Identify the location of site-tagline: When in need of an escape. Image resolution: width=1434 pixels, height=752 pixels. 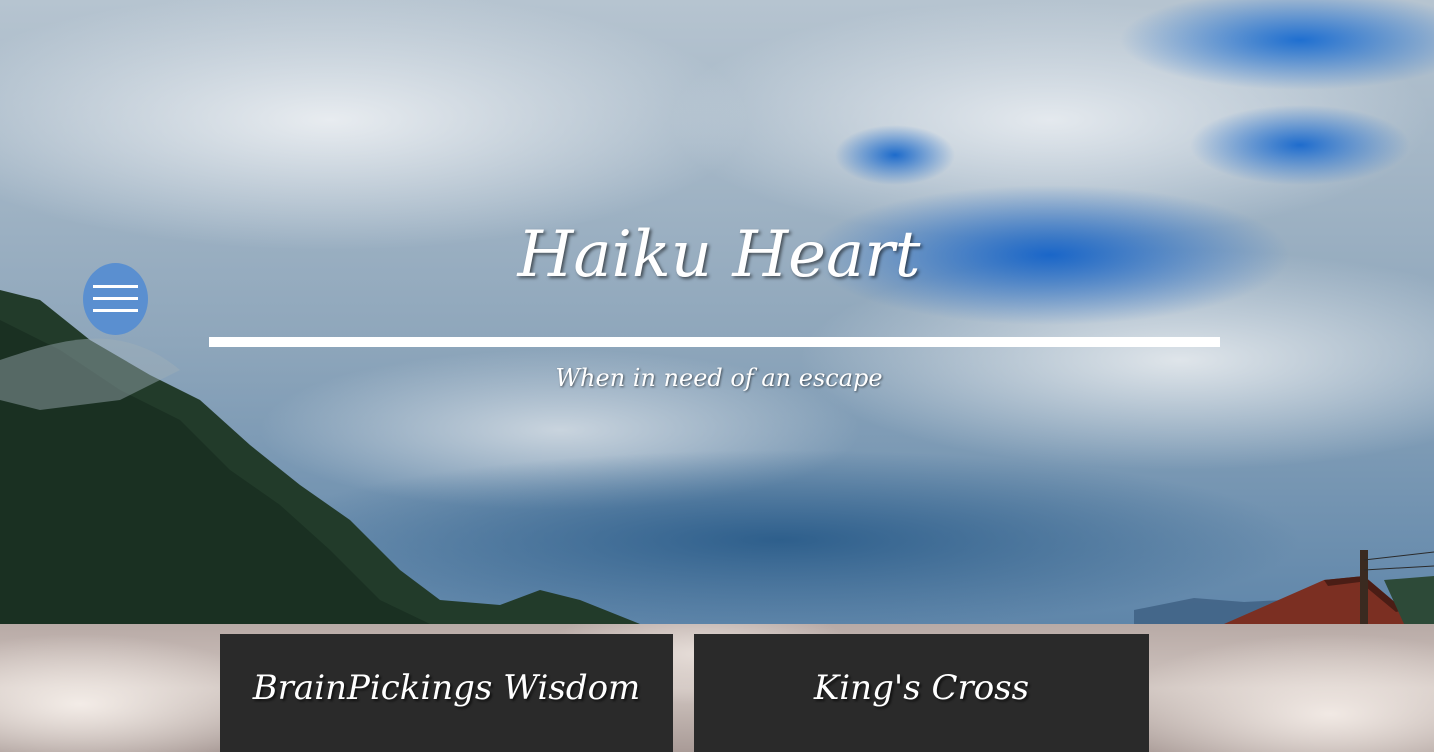
(719, 378).